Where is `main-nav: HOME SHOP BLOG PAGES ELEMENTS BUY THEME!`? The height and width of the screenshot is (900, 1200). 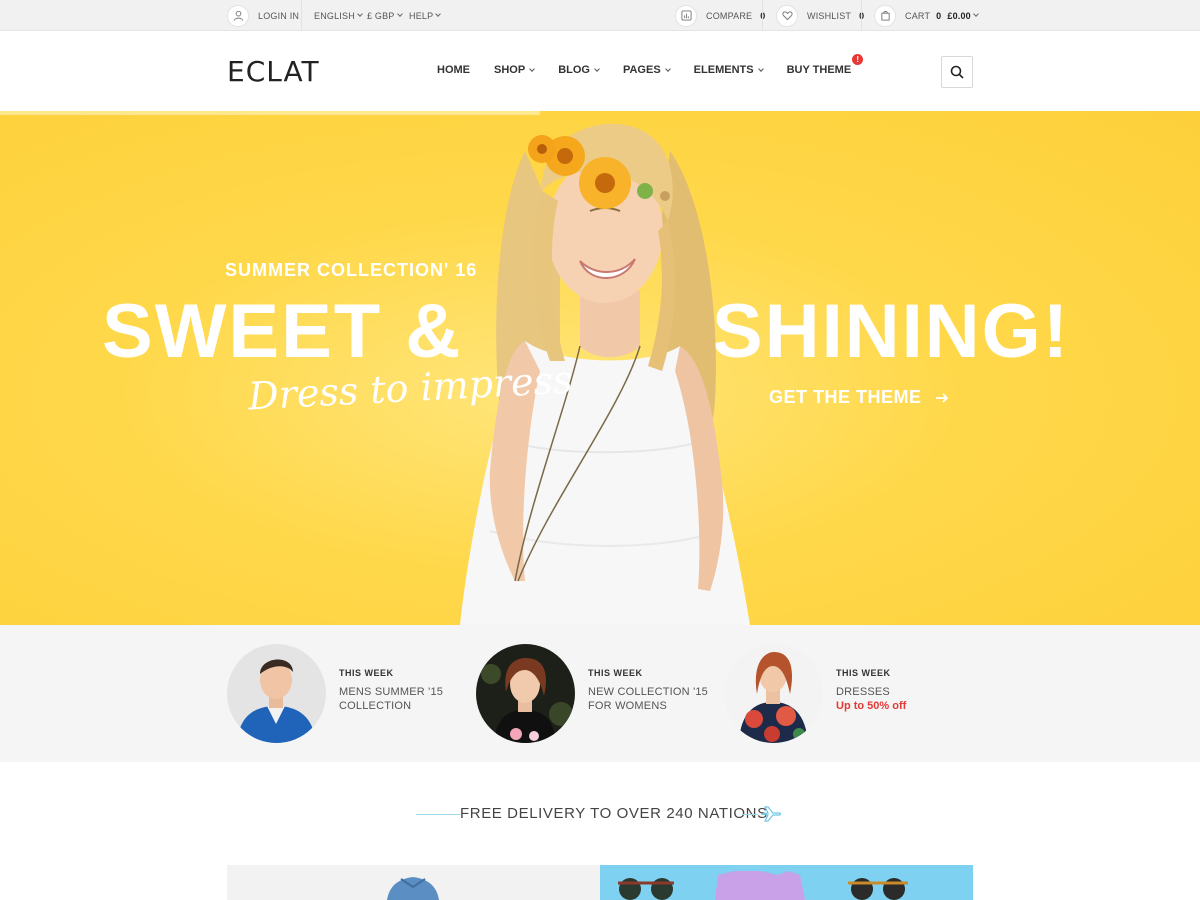 main-nav: HOME SHOP BLOG PAGES ELEMENTS BUY THEME! is located at coordinates (656, 65).